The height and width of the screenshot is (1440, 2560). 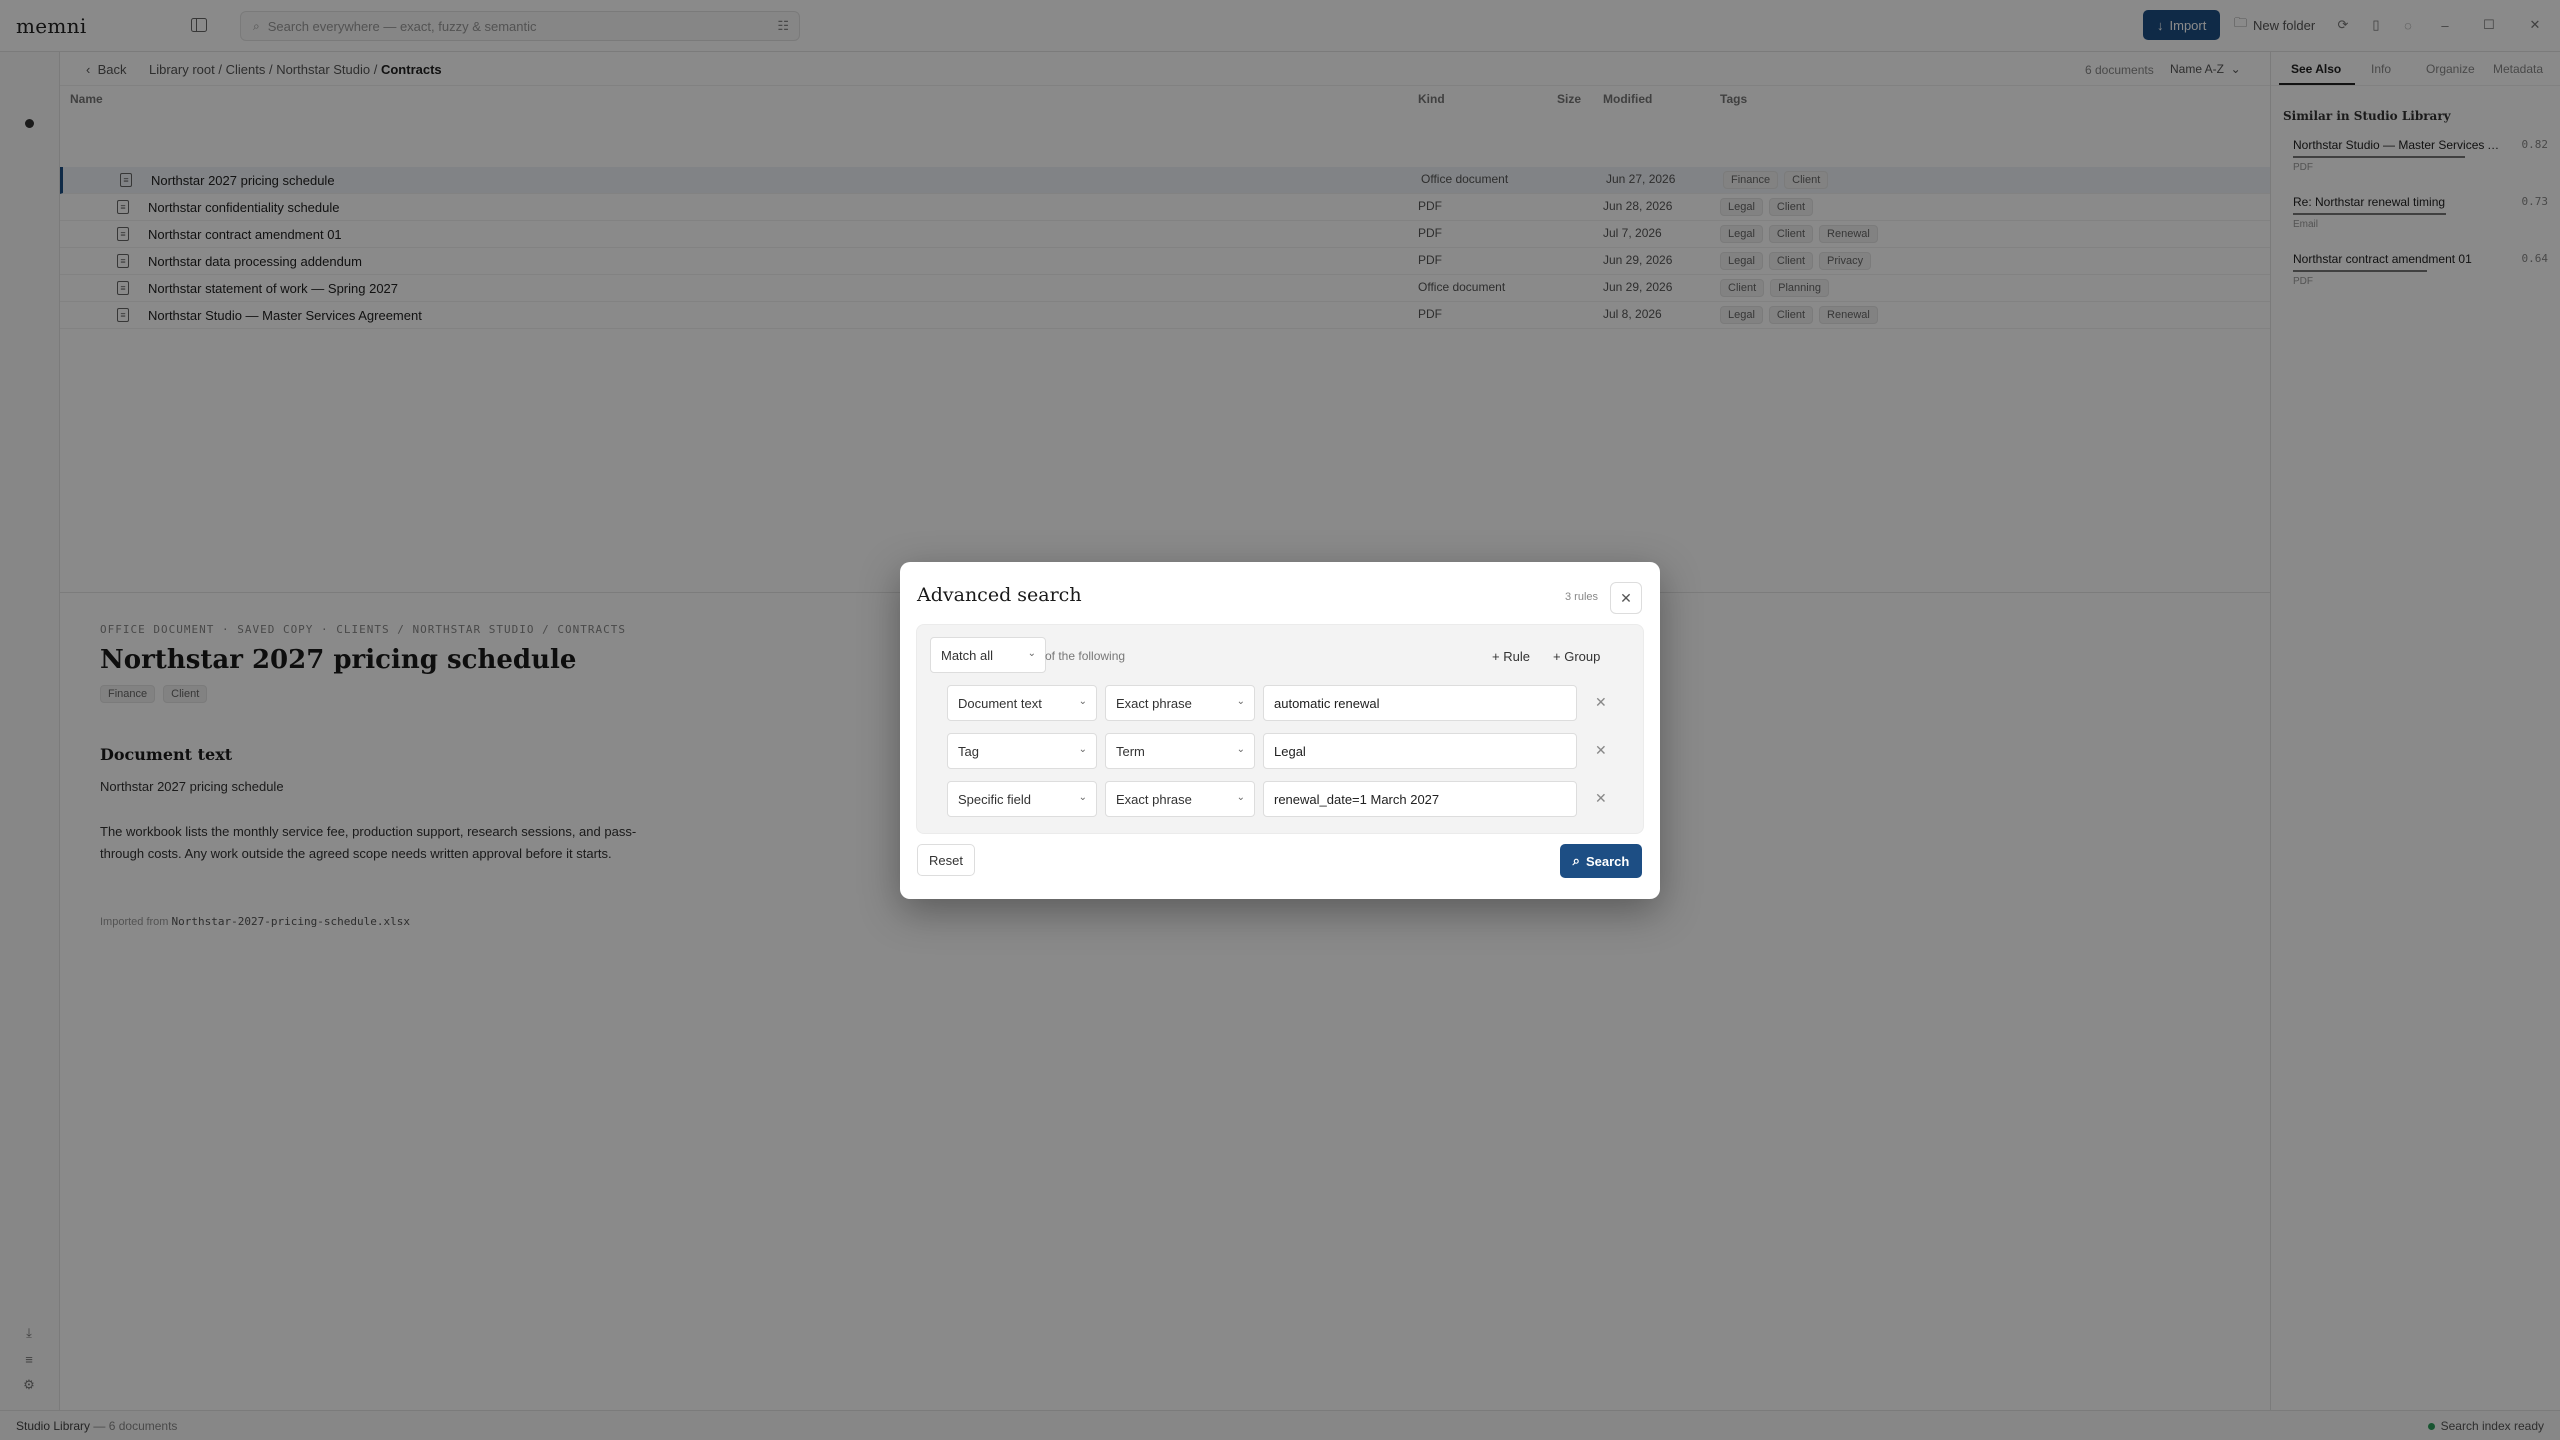 What do you see at coordinates (1576, 860) in the screenshot?
I see `search-icon: ⌕` at bounding box center [1576, 860].